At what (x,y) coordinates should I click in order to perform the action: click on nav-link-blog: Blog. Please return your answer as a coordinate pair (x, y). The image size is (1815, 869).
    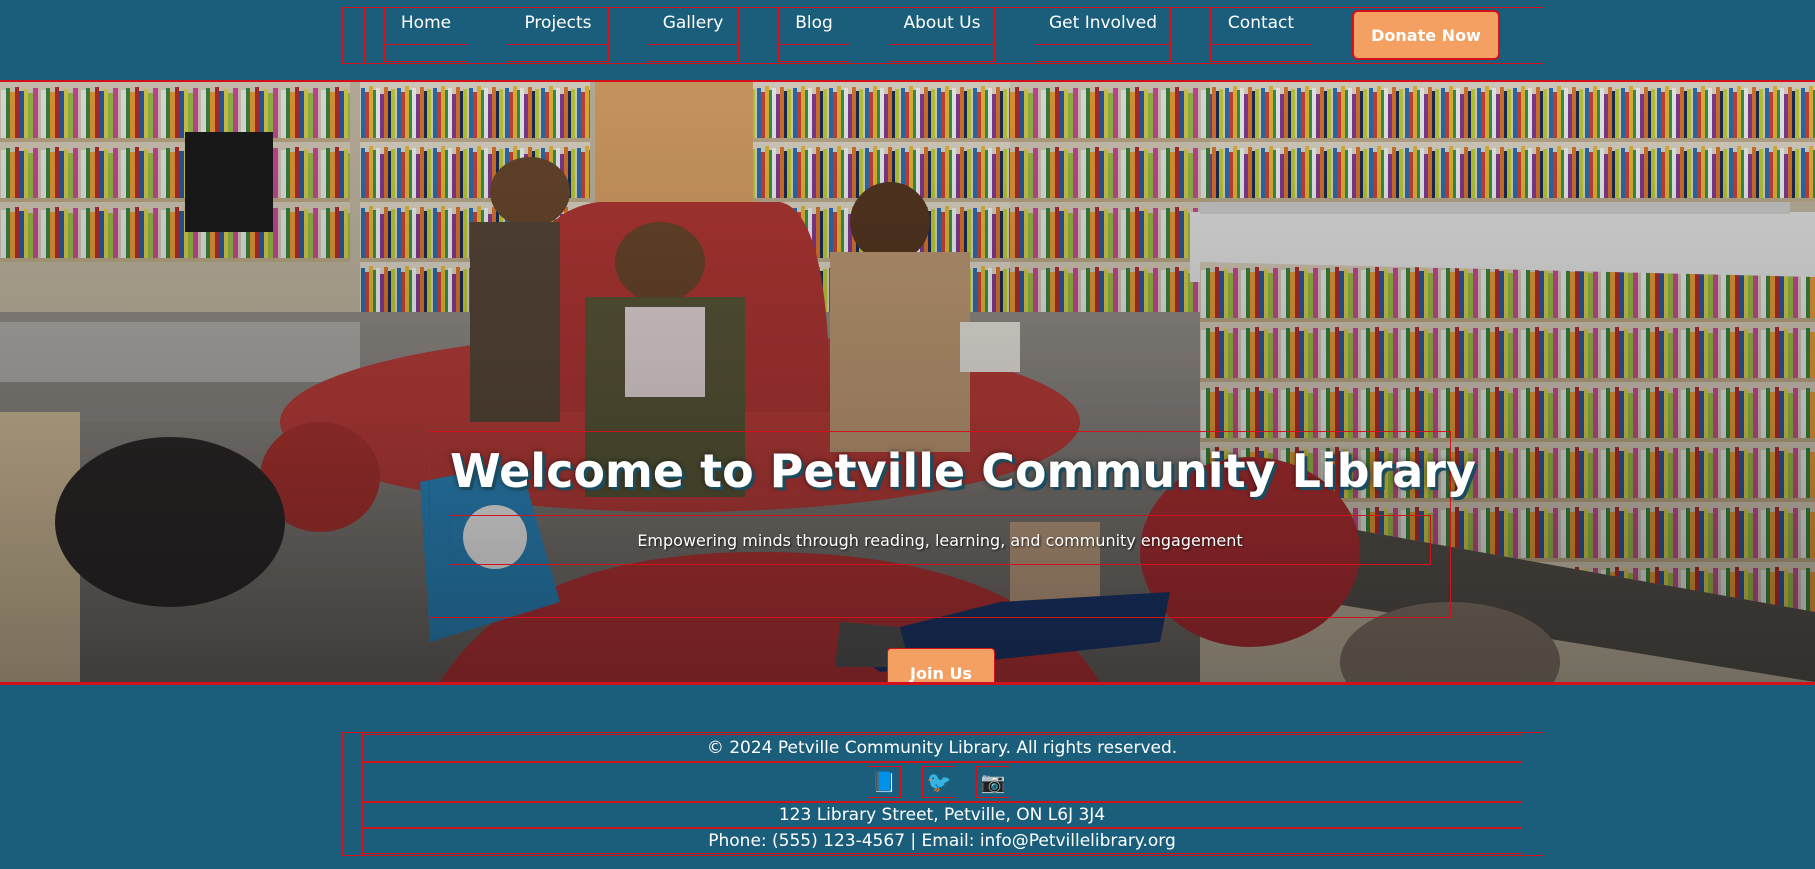
    Looking at the image, I should click on (814, 34).